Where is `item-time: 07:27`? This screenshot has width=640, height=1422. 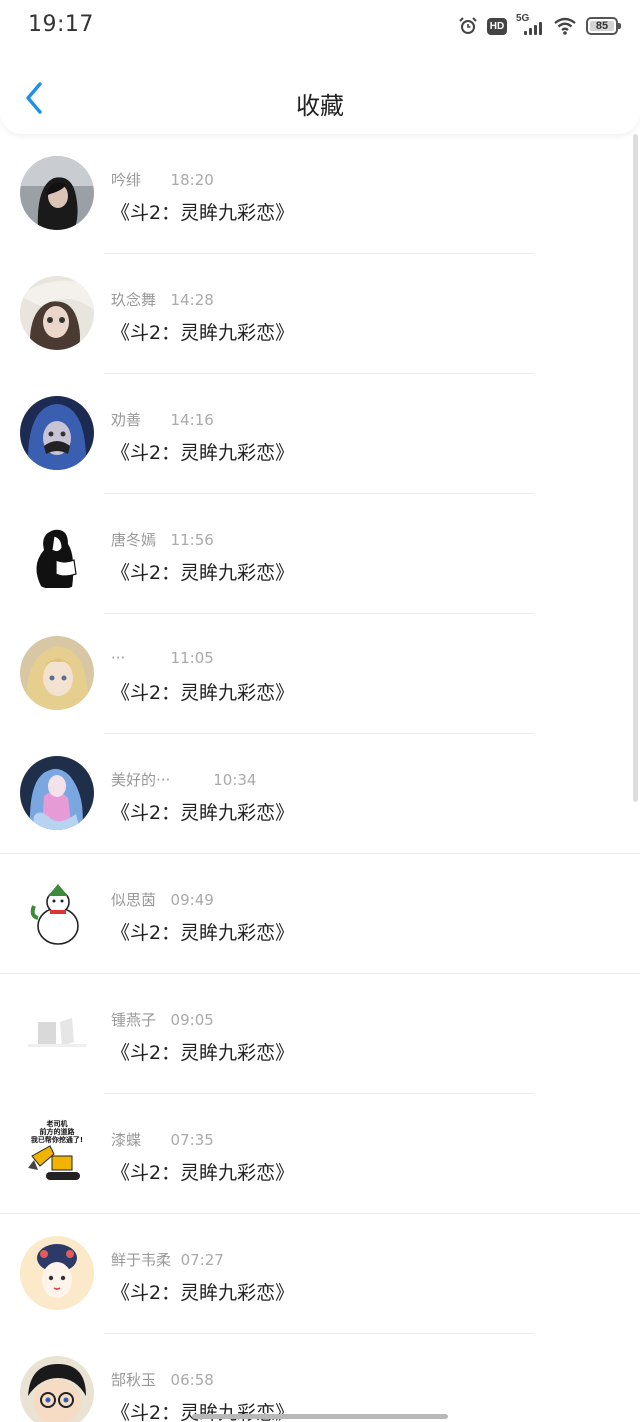
item-time: 07:27 is located at coordinates (202, 1260).